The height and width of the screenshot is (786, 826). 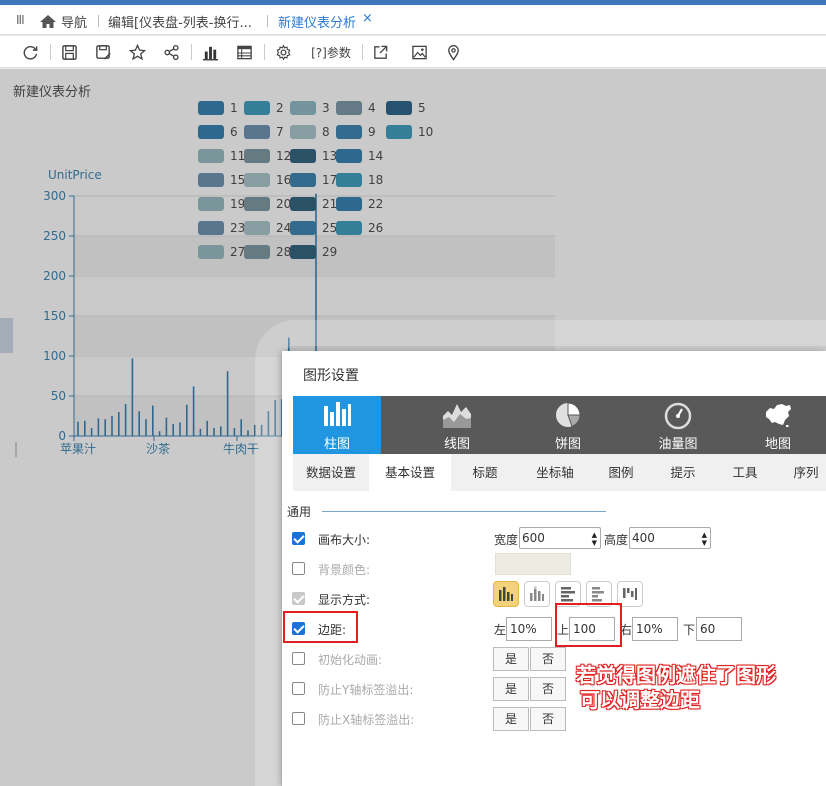 What do you see at coordinates (533, 564) in the screenshot?
I see `bg-color-picker` at bounding box center [533, 564].